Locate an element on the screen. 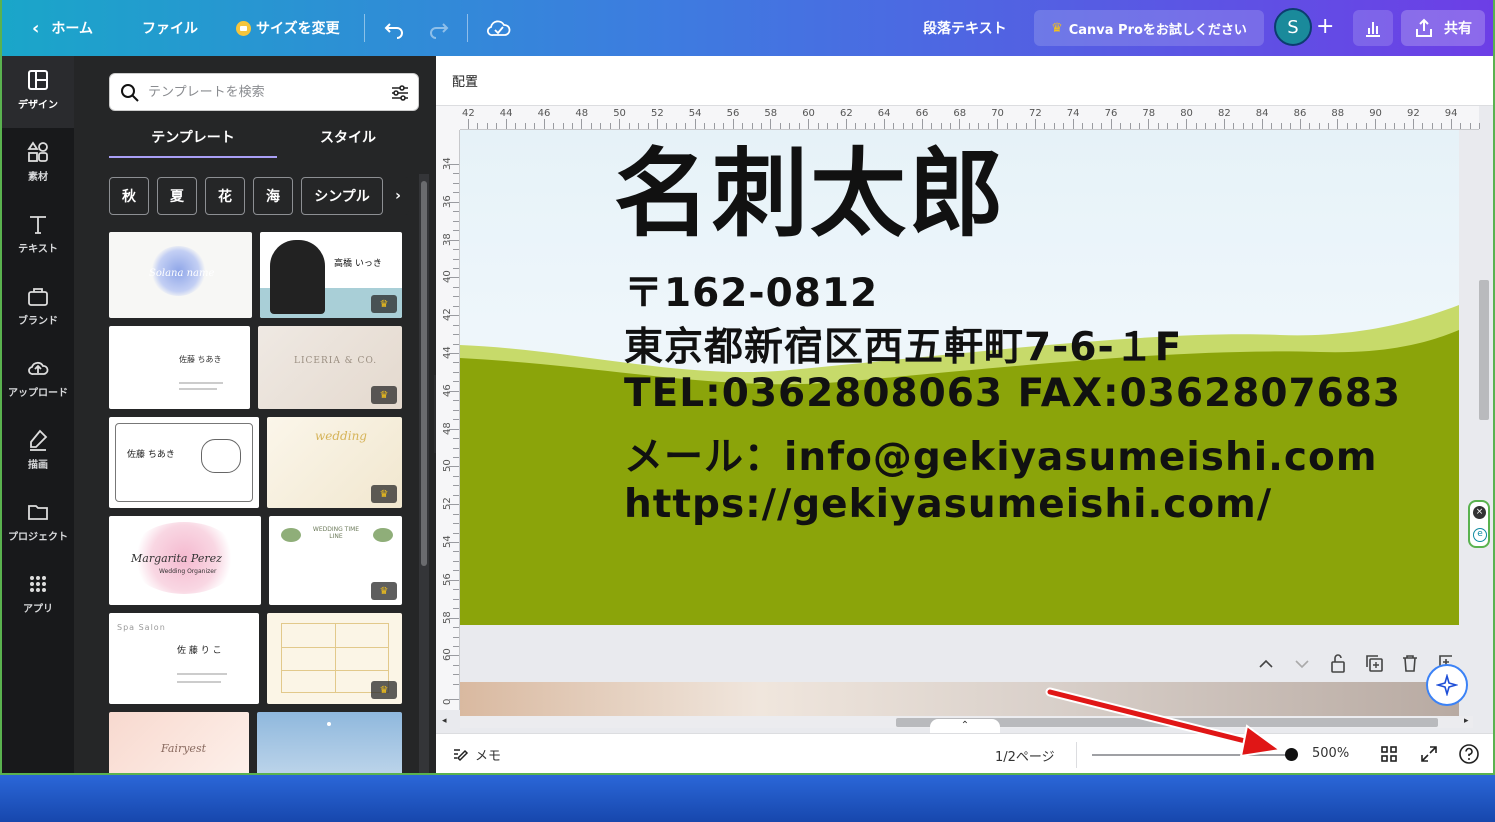 This screenshot has height=822, width=1495. ruler-label: 46 is located at coordinates (544, 113).